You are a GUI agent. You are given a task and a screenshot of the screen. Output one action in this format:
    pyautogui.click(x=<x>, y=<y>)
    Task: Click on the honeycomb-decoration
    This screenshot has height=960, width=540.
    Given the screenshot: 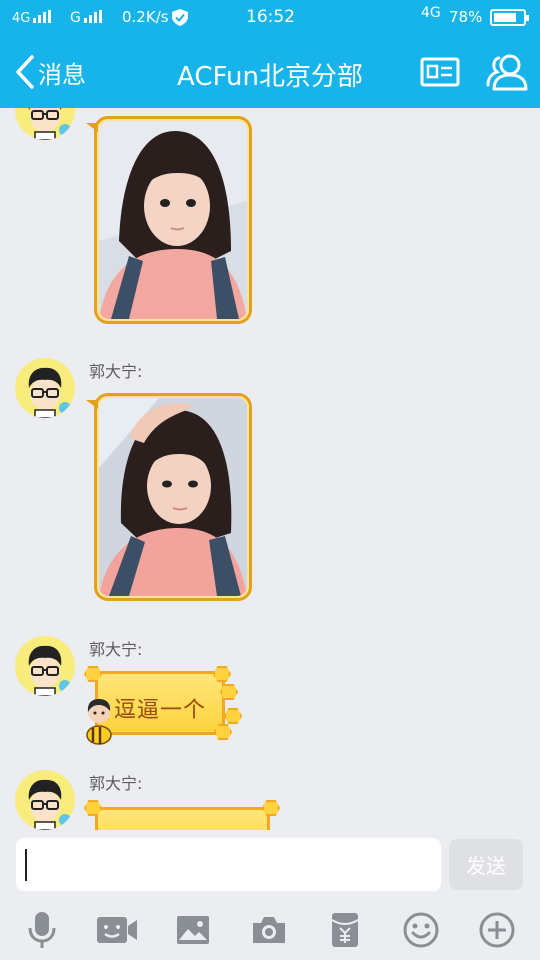 What is the action you would take?
    pyautogui.click(x=233, y=716)
    